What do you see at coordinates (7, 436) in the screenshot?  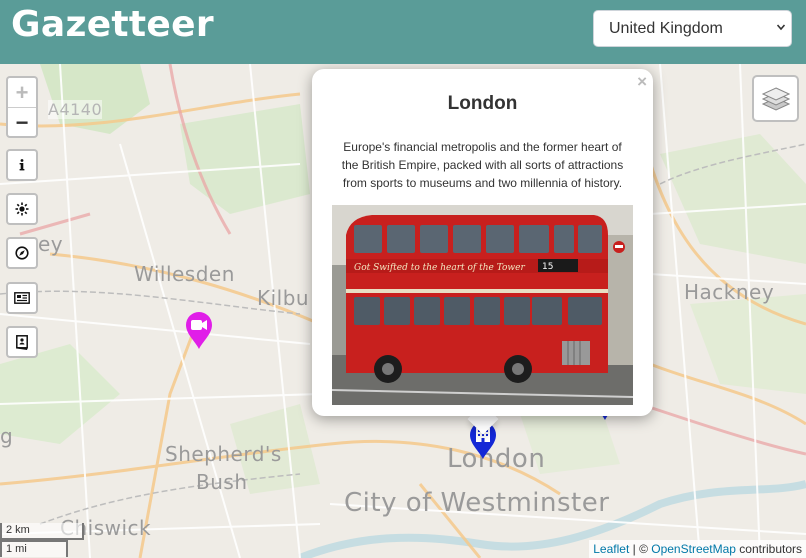 I see `place-label-edge: g` at bounding box center [7, 436].